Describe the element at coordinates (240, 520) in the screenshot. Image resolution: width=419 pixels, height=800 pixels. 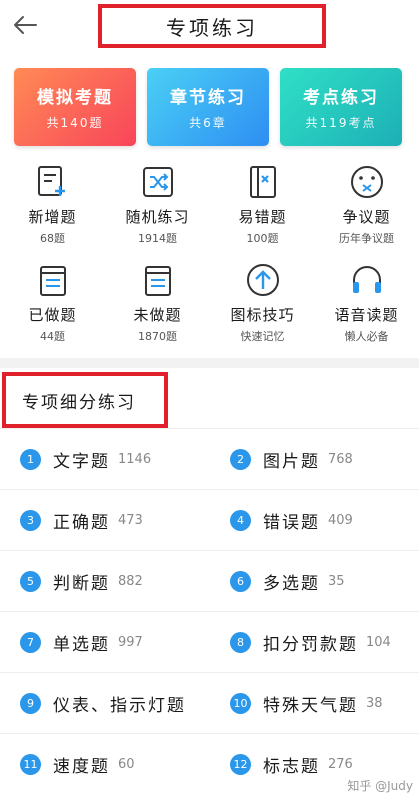
I see `list-number-badge: 4` at that location.